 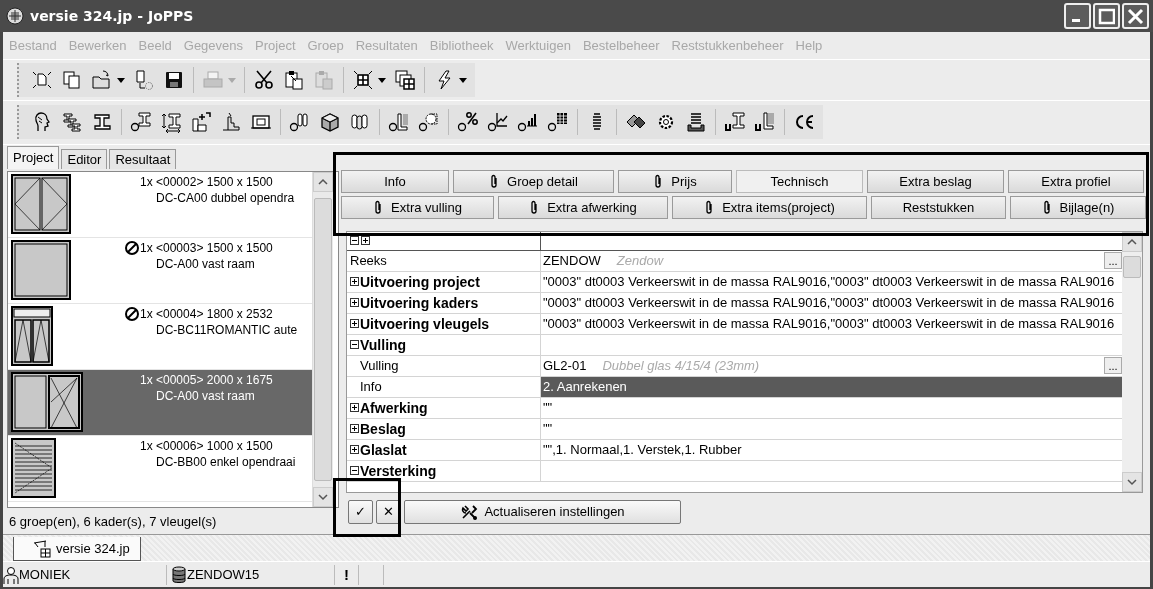 I want to click on copy-icon, so click(x=72, y=79).